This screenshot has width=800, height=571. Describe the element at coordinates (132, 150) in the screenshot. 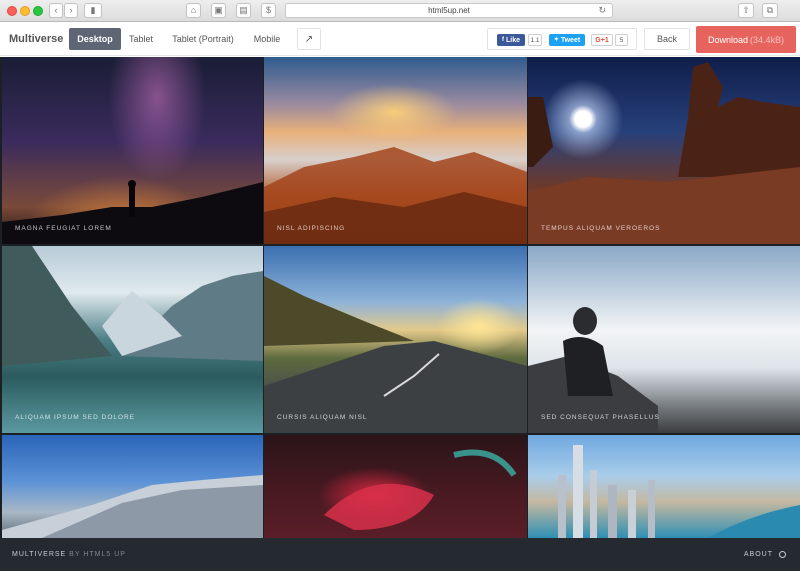

I see `gallery-item: Magna feugiat lorem` at that location.